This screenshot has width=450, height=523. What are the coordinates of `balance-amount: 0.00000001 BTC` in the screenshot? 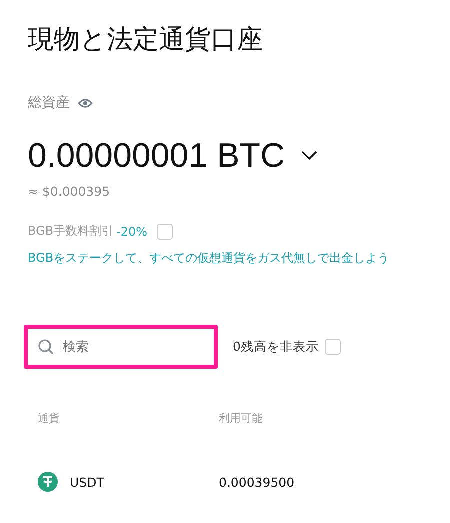 It's located at (157, 156).